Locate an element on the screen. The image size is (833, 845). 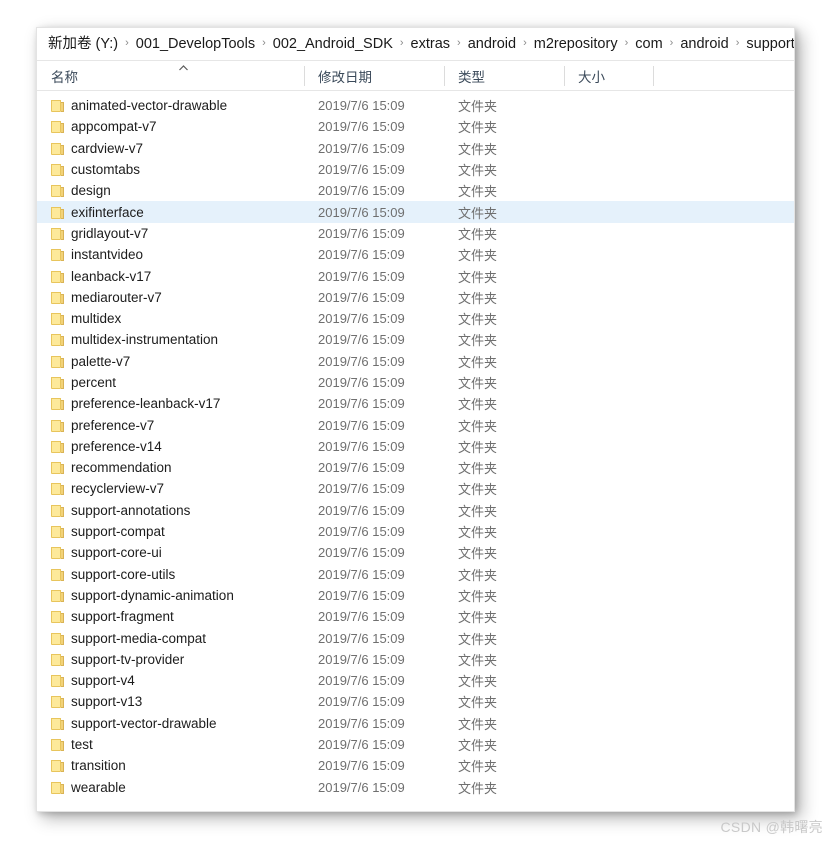
file-row: preference-v7 2019/7/6 15:09 文件夹 is located at coordinates (415, 424).